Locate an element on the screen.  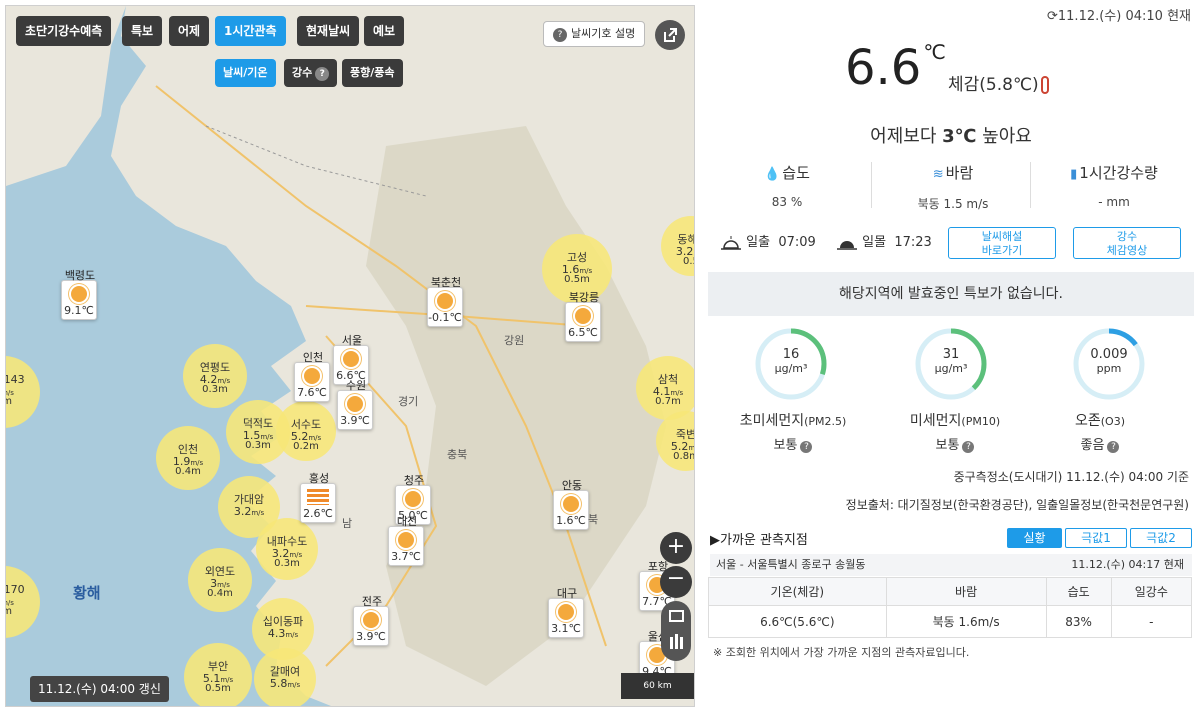
nearby-observation-title: ▶가까운 관측지점 is located at coordinates (759, 540).